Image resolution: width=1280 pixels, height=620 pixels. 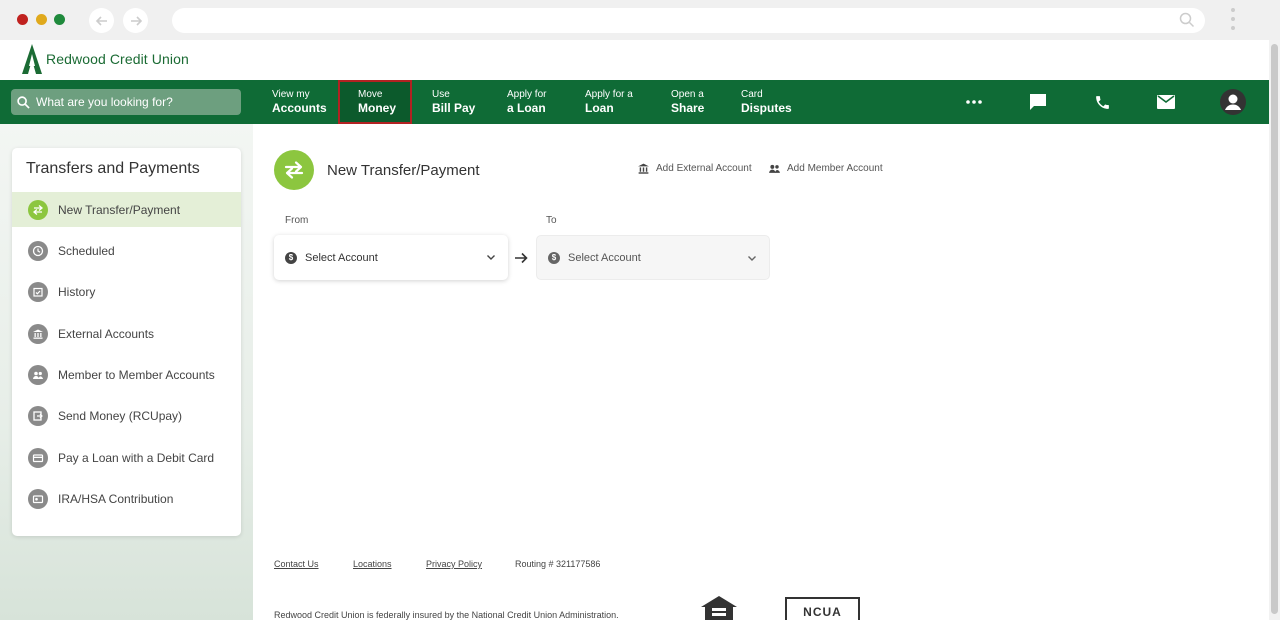 What do you see at coordinates (291, 94) in the screenshot?
I see `nav-label-line1: View my` at bounding box center [291, 94].